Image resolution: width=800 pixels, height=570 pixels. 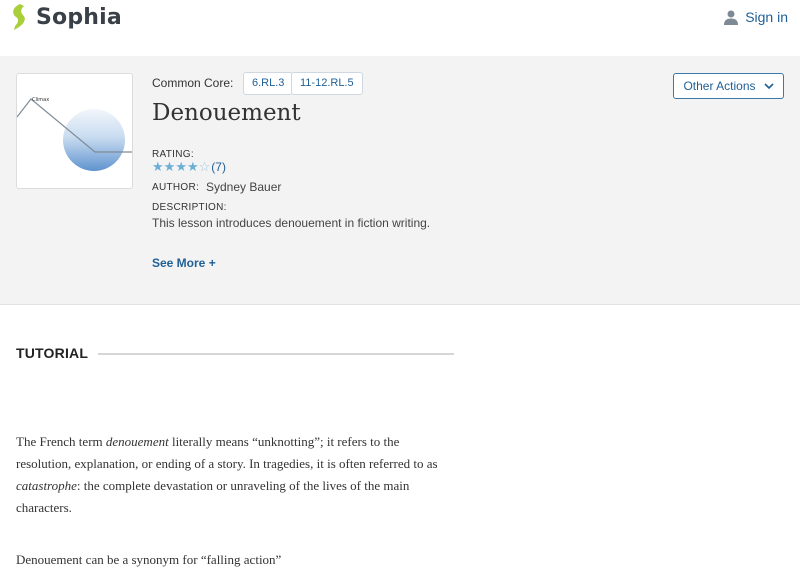 I want to click on standard-badge-11-12-rl-5: 11-12.RL.5, so click(x=327, y=83).